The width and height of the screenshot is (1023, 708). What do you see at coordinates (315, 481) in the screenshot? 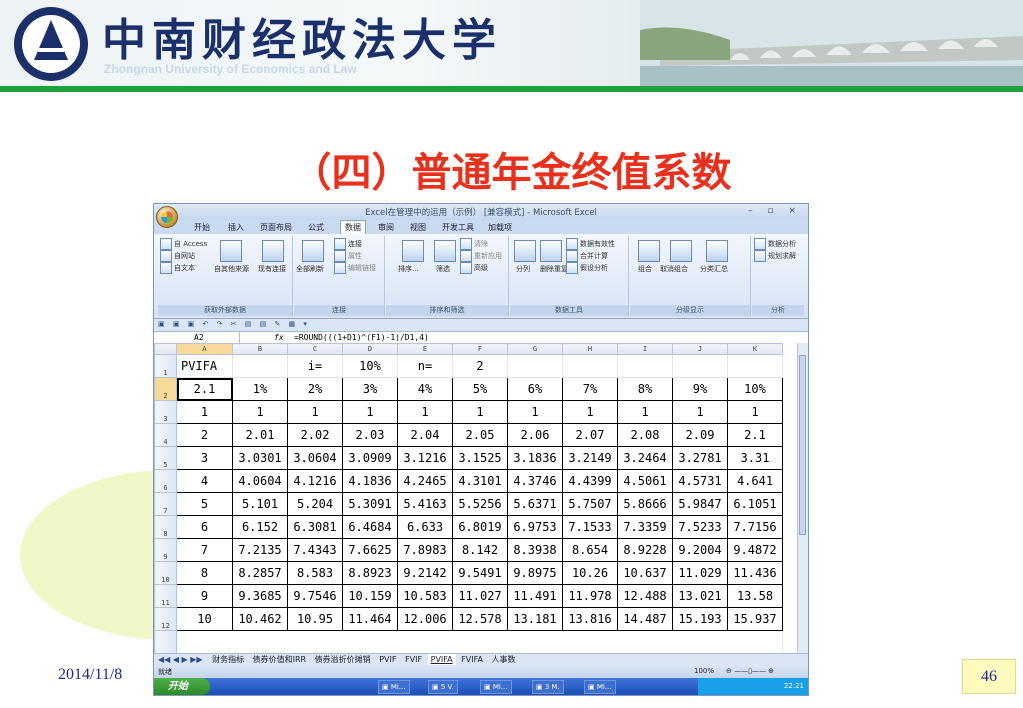
I see `cell: 4.1216` at bounding box center [315, 481].